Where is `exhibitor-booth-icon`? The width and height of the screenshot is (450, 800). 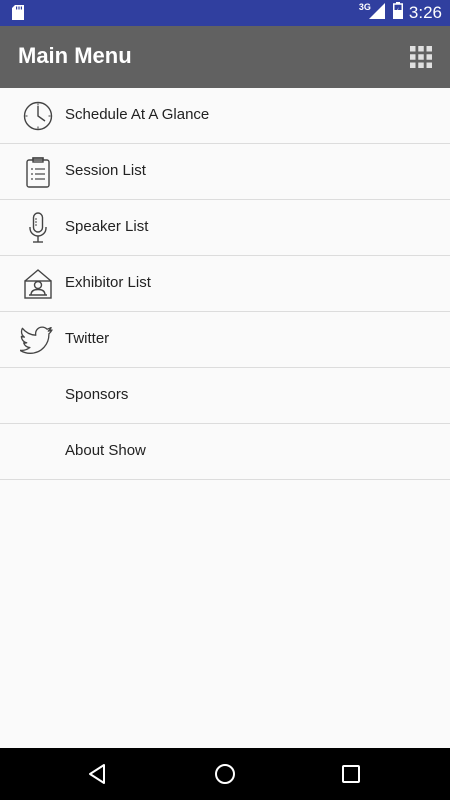 exhibitor-booth-icon is located at coordinates (38, 284).